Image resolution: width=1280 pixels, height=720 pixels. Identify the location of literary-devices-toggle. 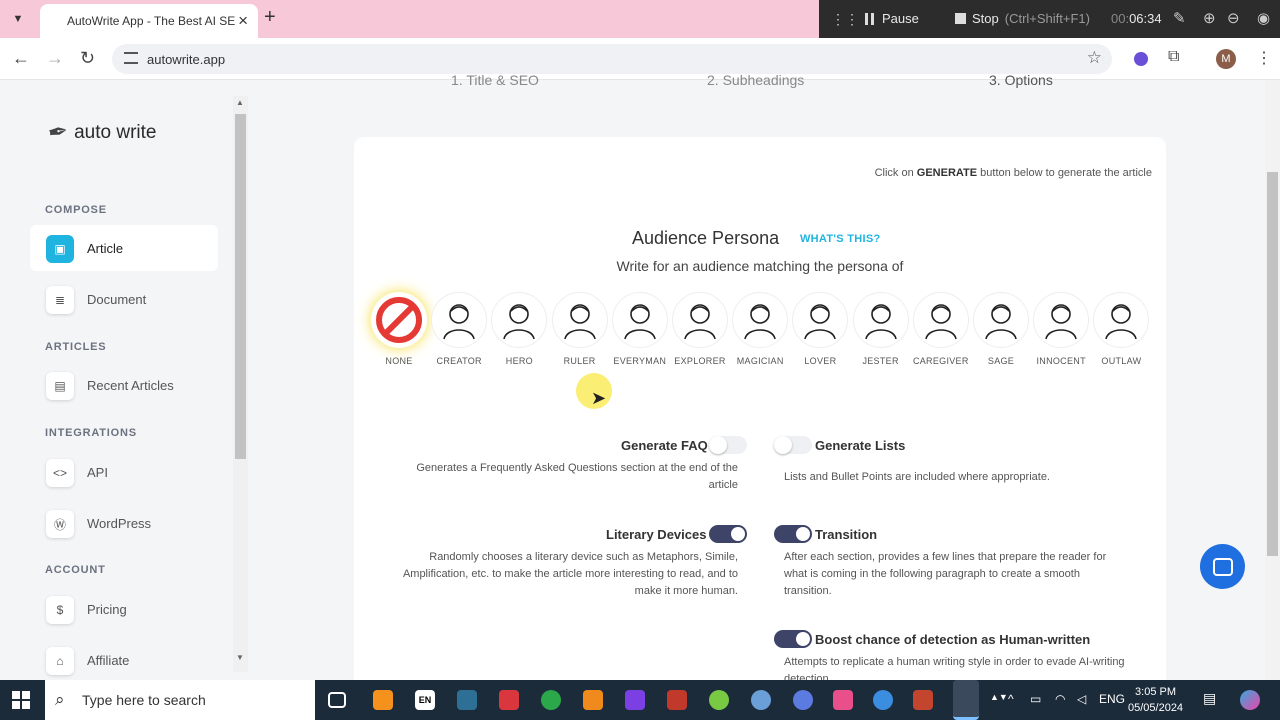
(728, 534).